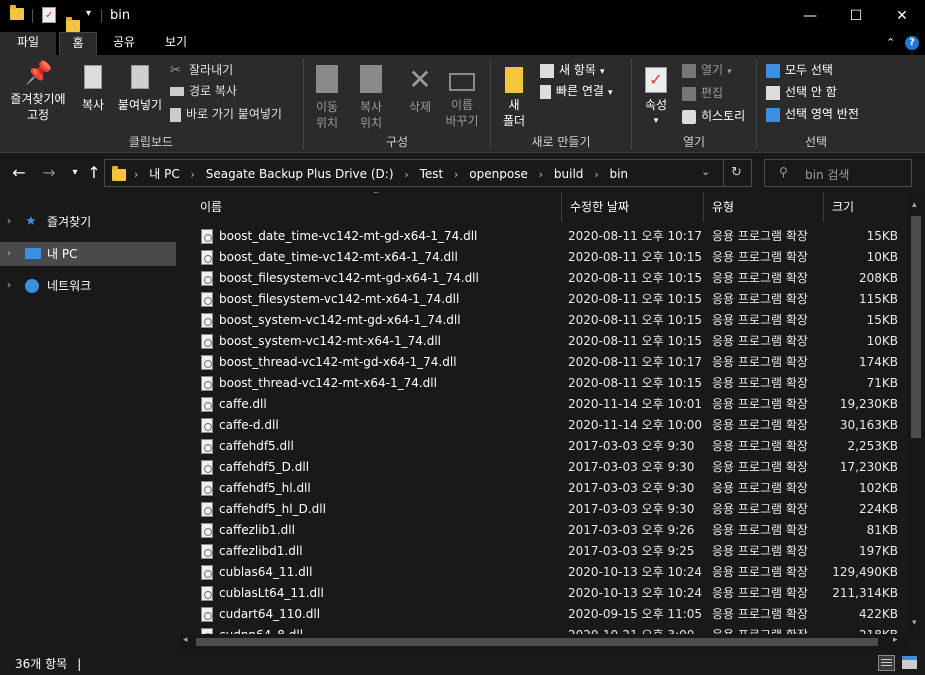 The width and height of the screenshot is (925, 675). I want to click on dll-file-icon, so click(207, 404).